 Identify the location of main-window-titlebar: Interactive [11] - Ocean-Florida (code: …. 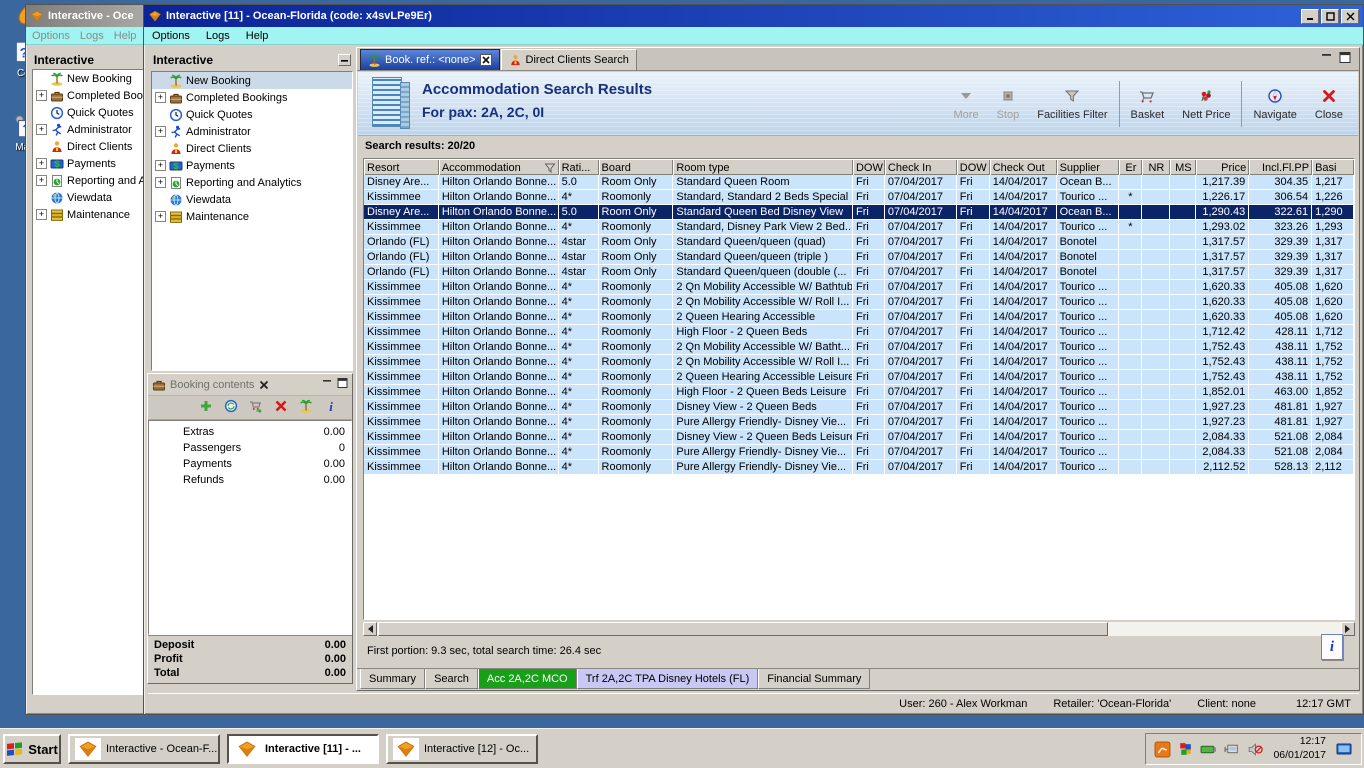
(753, 16).